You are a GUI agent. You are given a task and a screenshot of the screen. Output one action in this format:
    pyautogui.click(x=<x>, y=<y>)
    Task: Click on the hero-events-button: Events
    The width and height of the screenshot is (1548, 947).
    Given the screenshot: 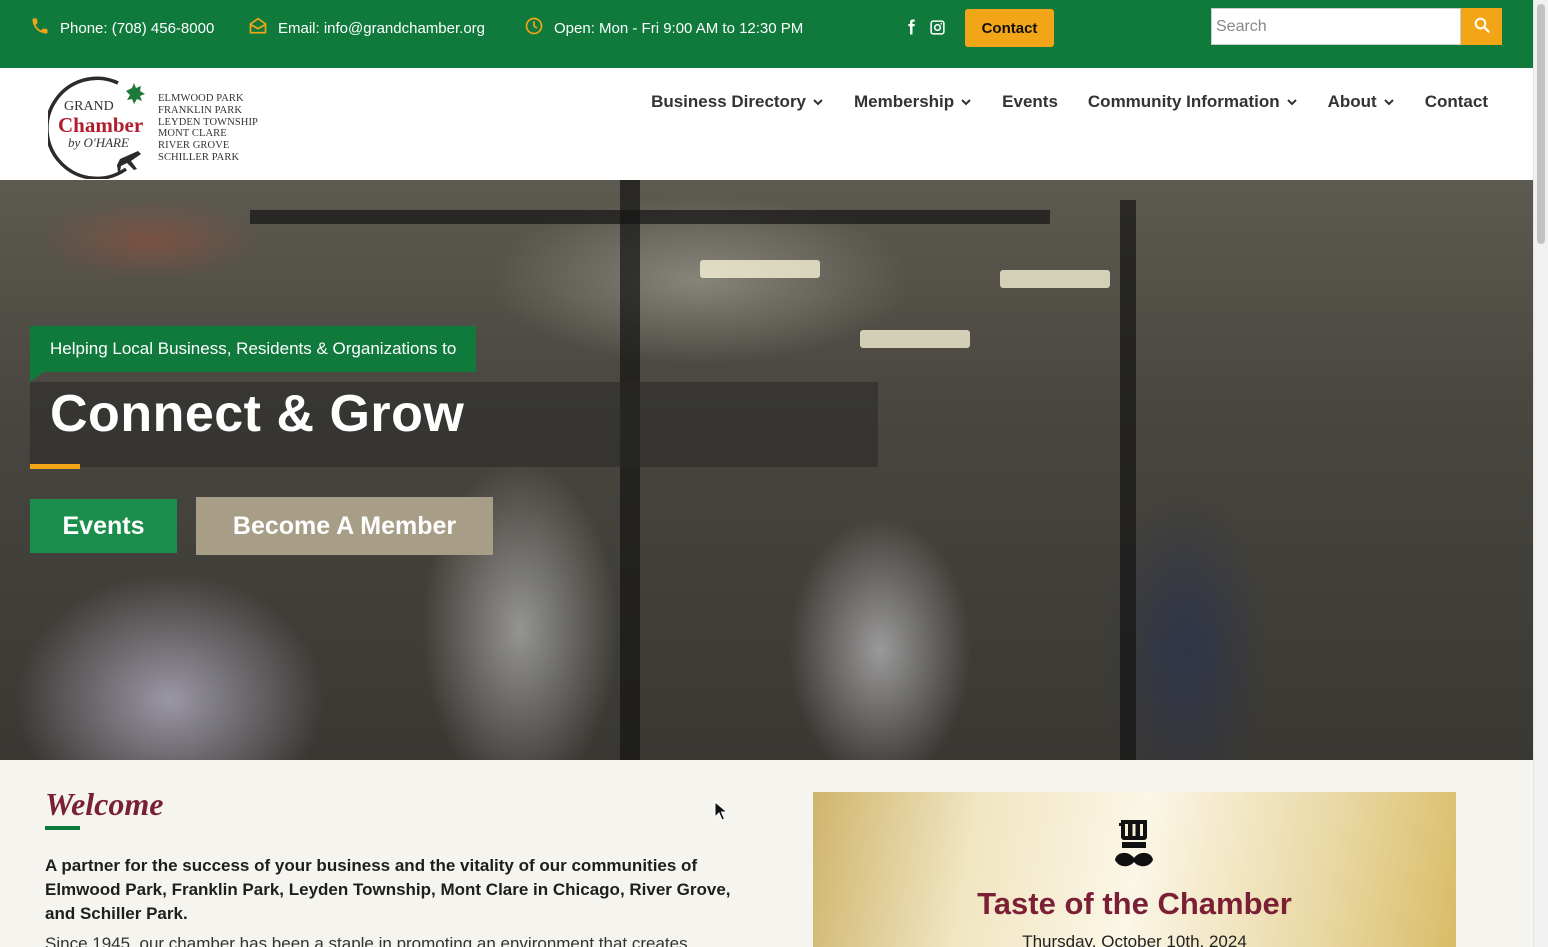 What is the action you would take?
    pyautogui.click(x=103, y=526)
    